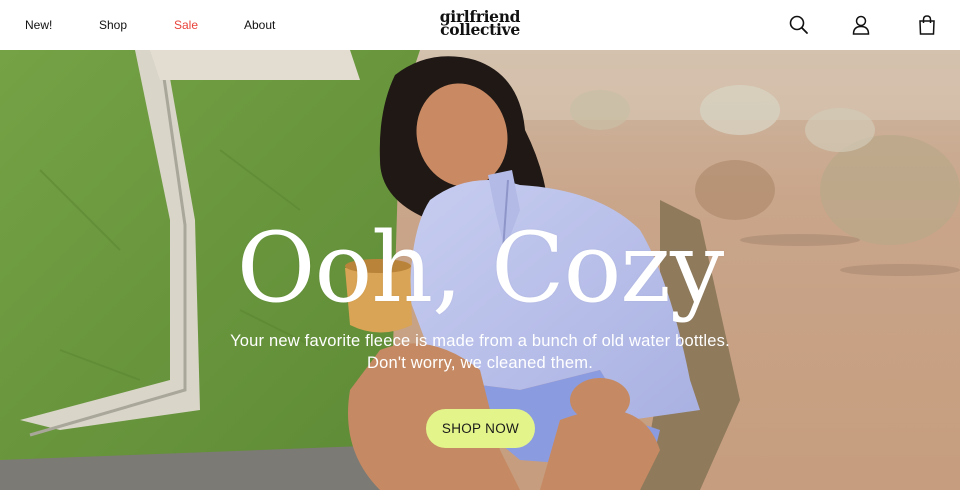  What do you see at coordinates (480, 428) in the screenshot?
I see `shop-now-button: SHOP NOW` at bounding box center [480, 428].